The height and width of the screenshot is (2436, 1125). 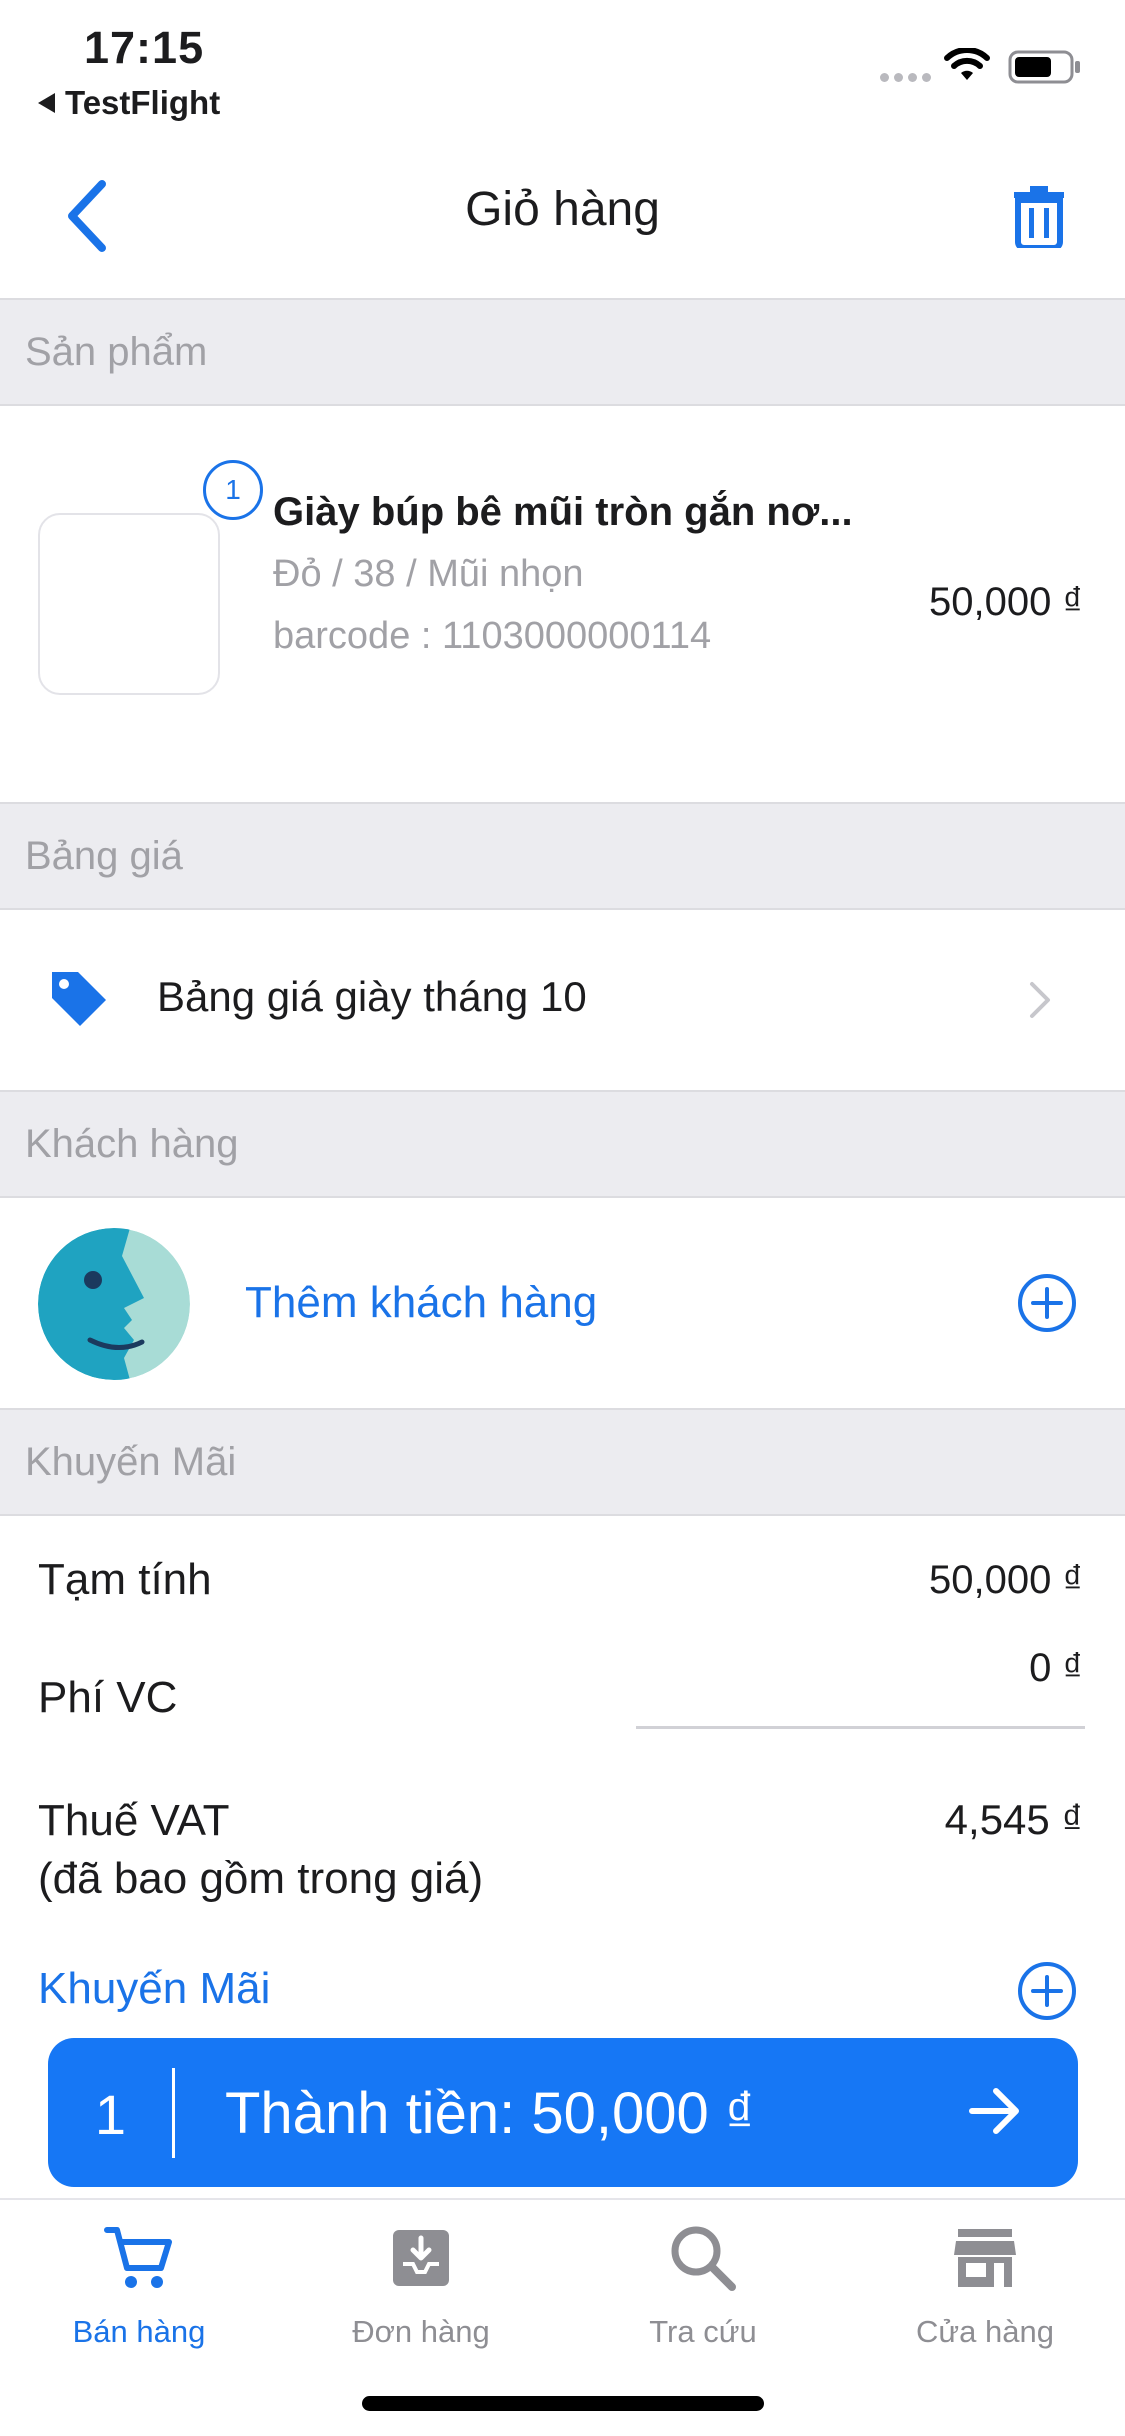 What do you see at coordinates (46, 103) in the screenshot?
I see `back-triangle-icon` at bounding box center [46, 103].